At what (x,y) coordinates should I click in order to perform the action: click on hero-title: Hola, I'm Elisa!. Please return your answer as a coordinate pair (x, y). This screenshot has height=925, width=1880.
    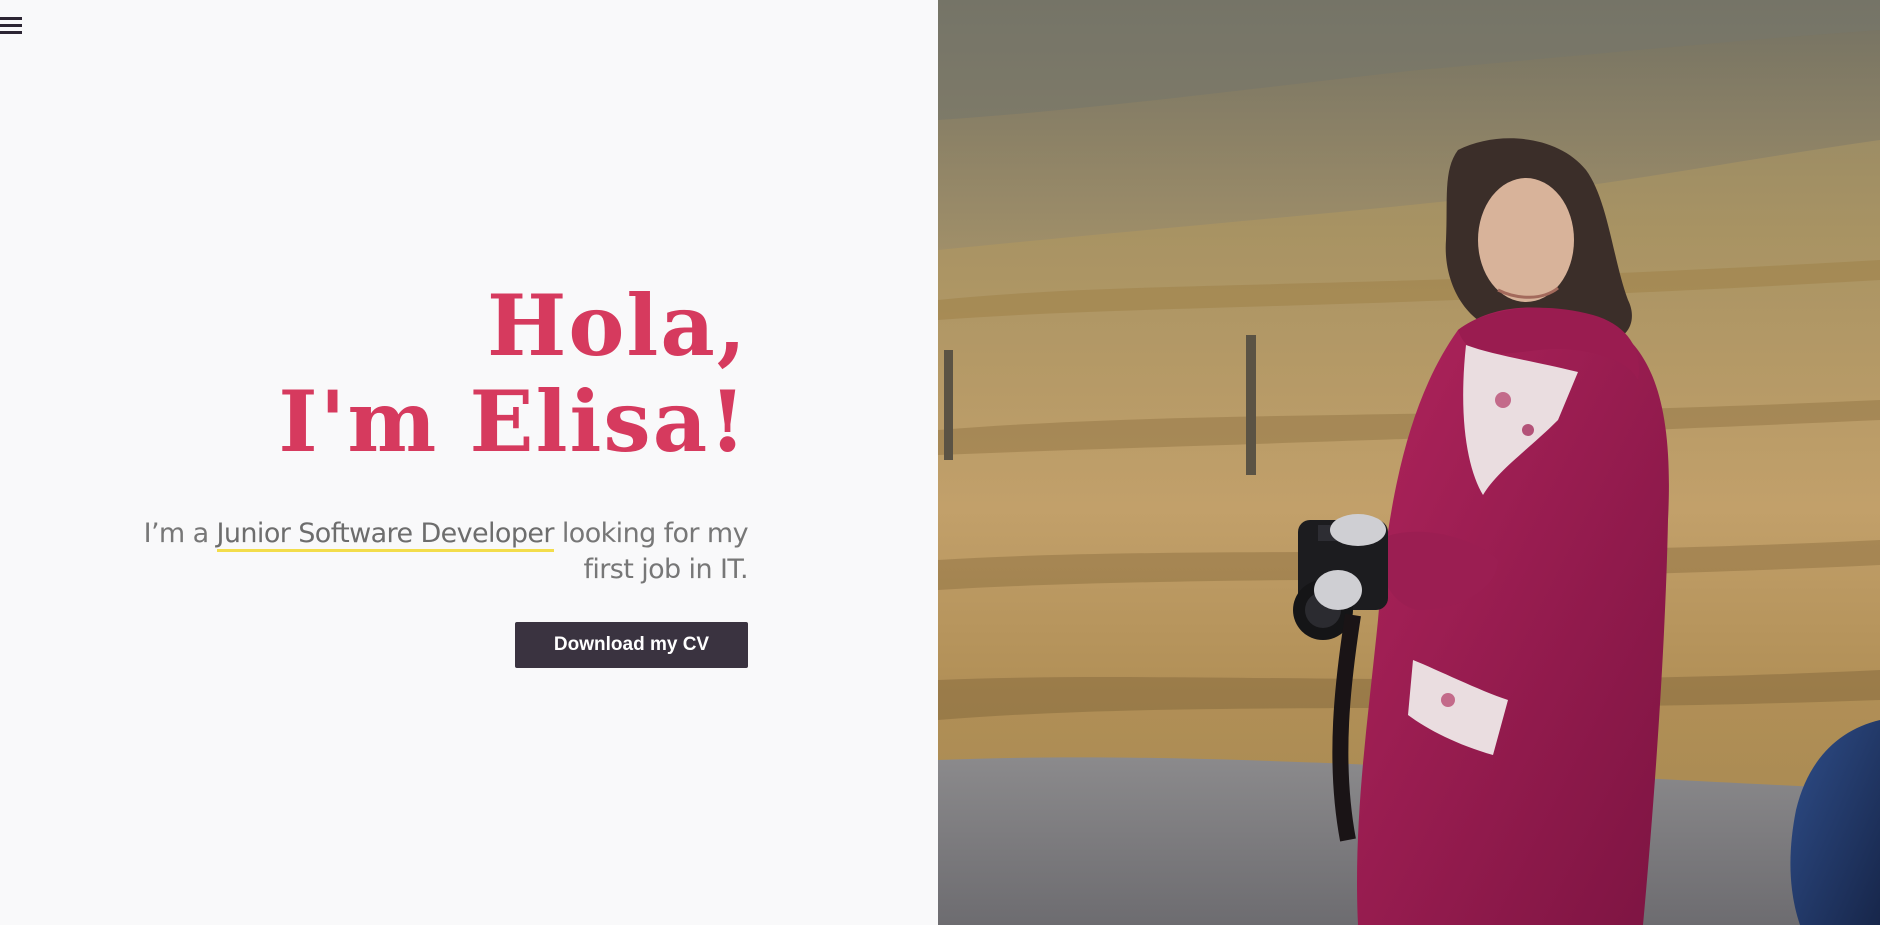
    Looking at the image, I should click on (438, 374).